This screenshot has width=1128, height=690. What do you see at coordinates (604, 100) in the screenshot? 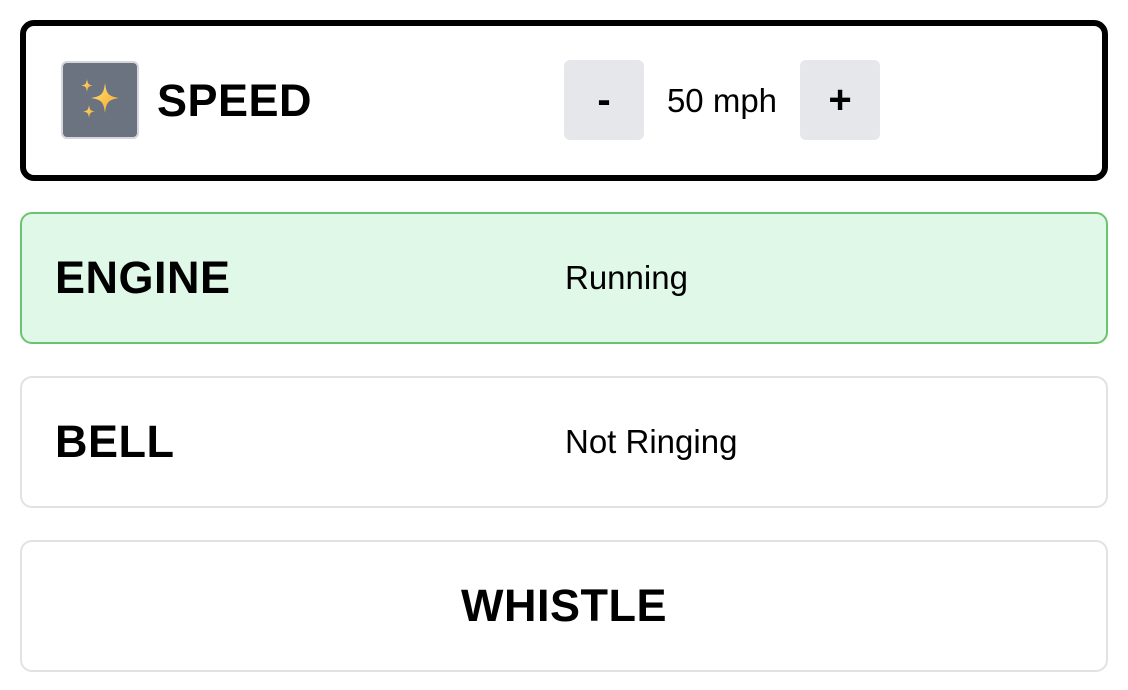
I see `speed-decrement-button: -` at bounding box center [604, 100].